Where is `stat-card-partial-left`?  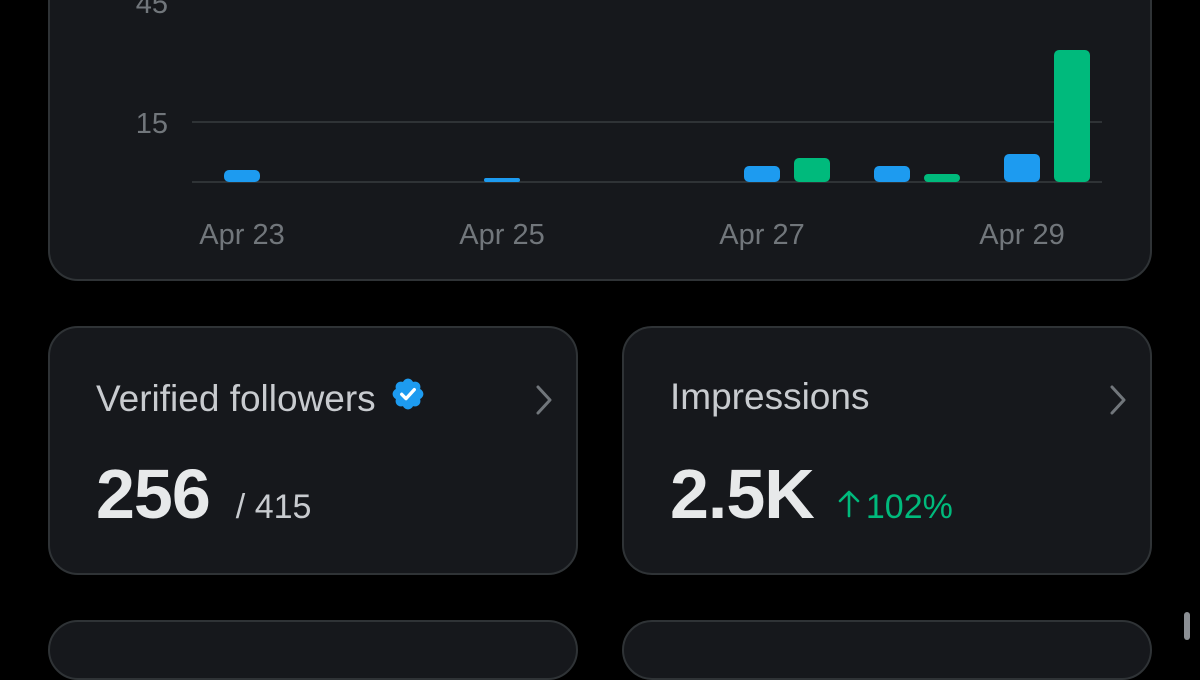 stat-card-partial-left is located at coordinates (313, 650).